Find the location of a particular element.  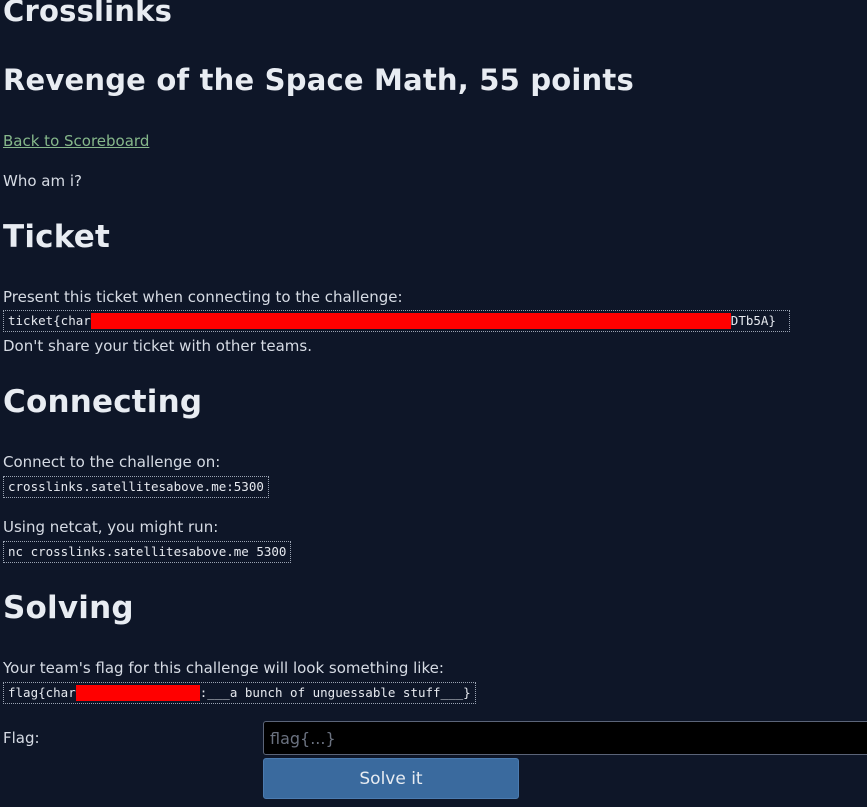

flag-redaction is located at coordinates (137, 693).